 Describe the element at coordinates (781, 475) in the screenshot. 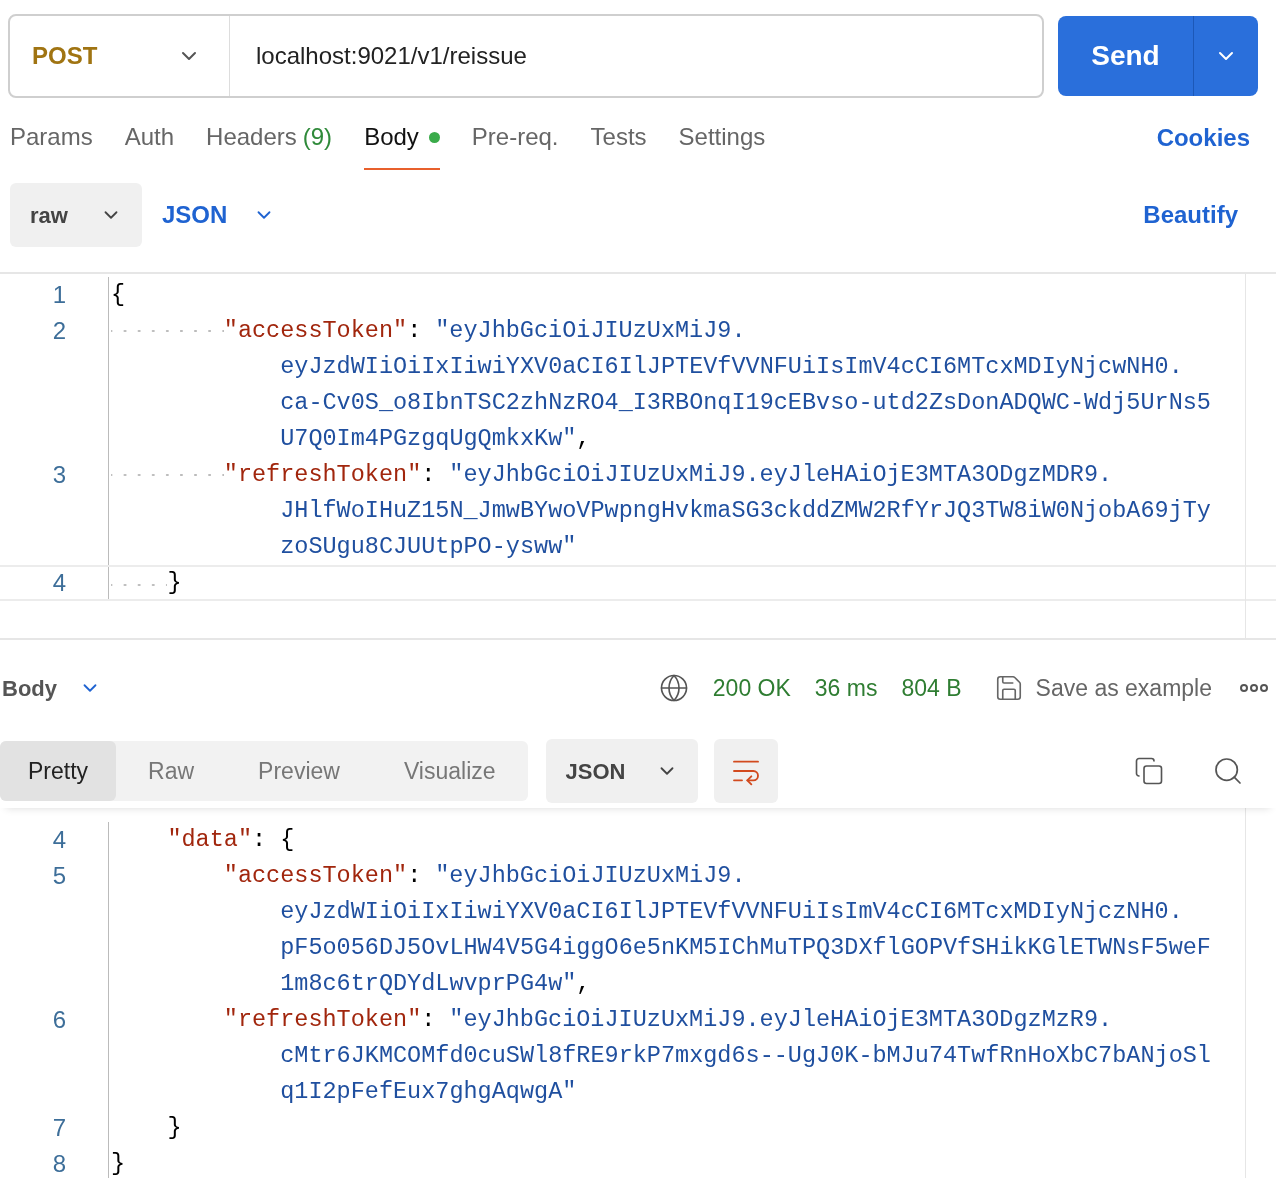

I see `json-value: "eyJhbGciOiJIUzUxMiJ9.eyJleHAiOjE3MTA3ODgzMDR9.` at that location.